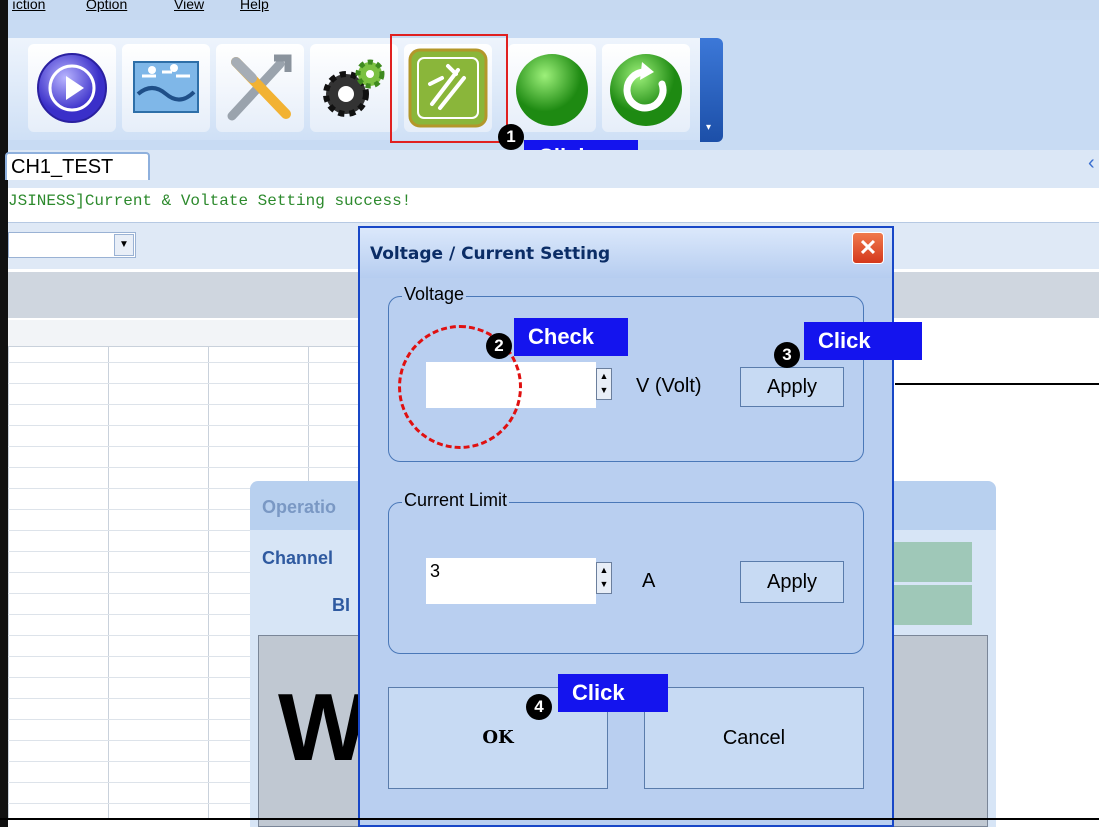 This screenshot has width=1099, height=827. I want to click on step-2-badge: 2, so click(499, 346).